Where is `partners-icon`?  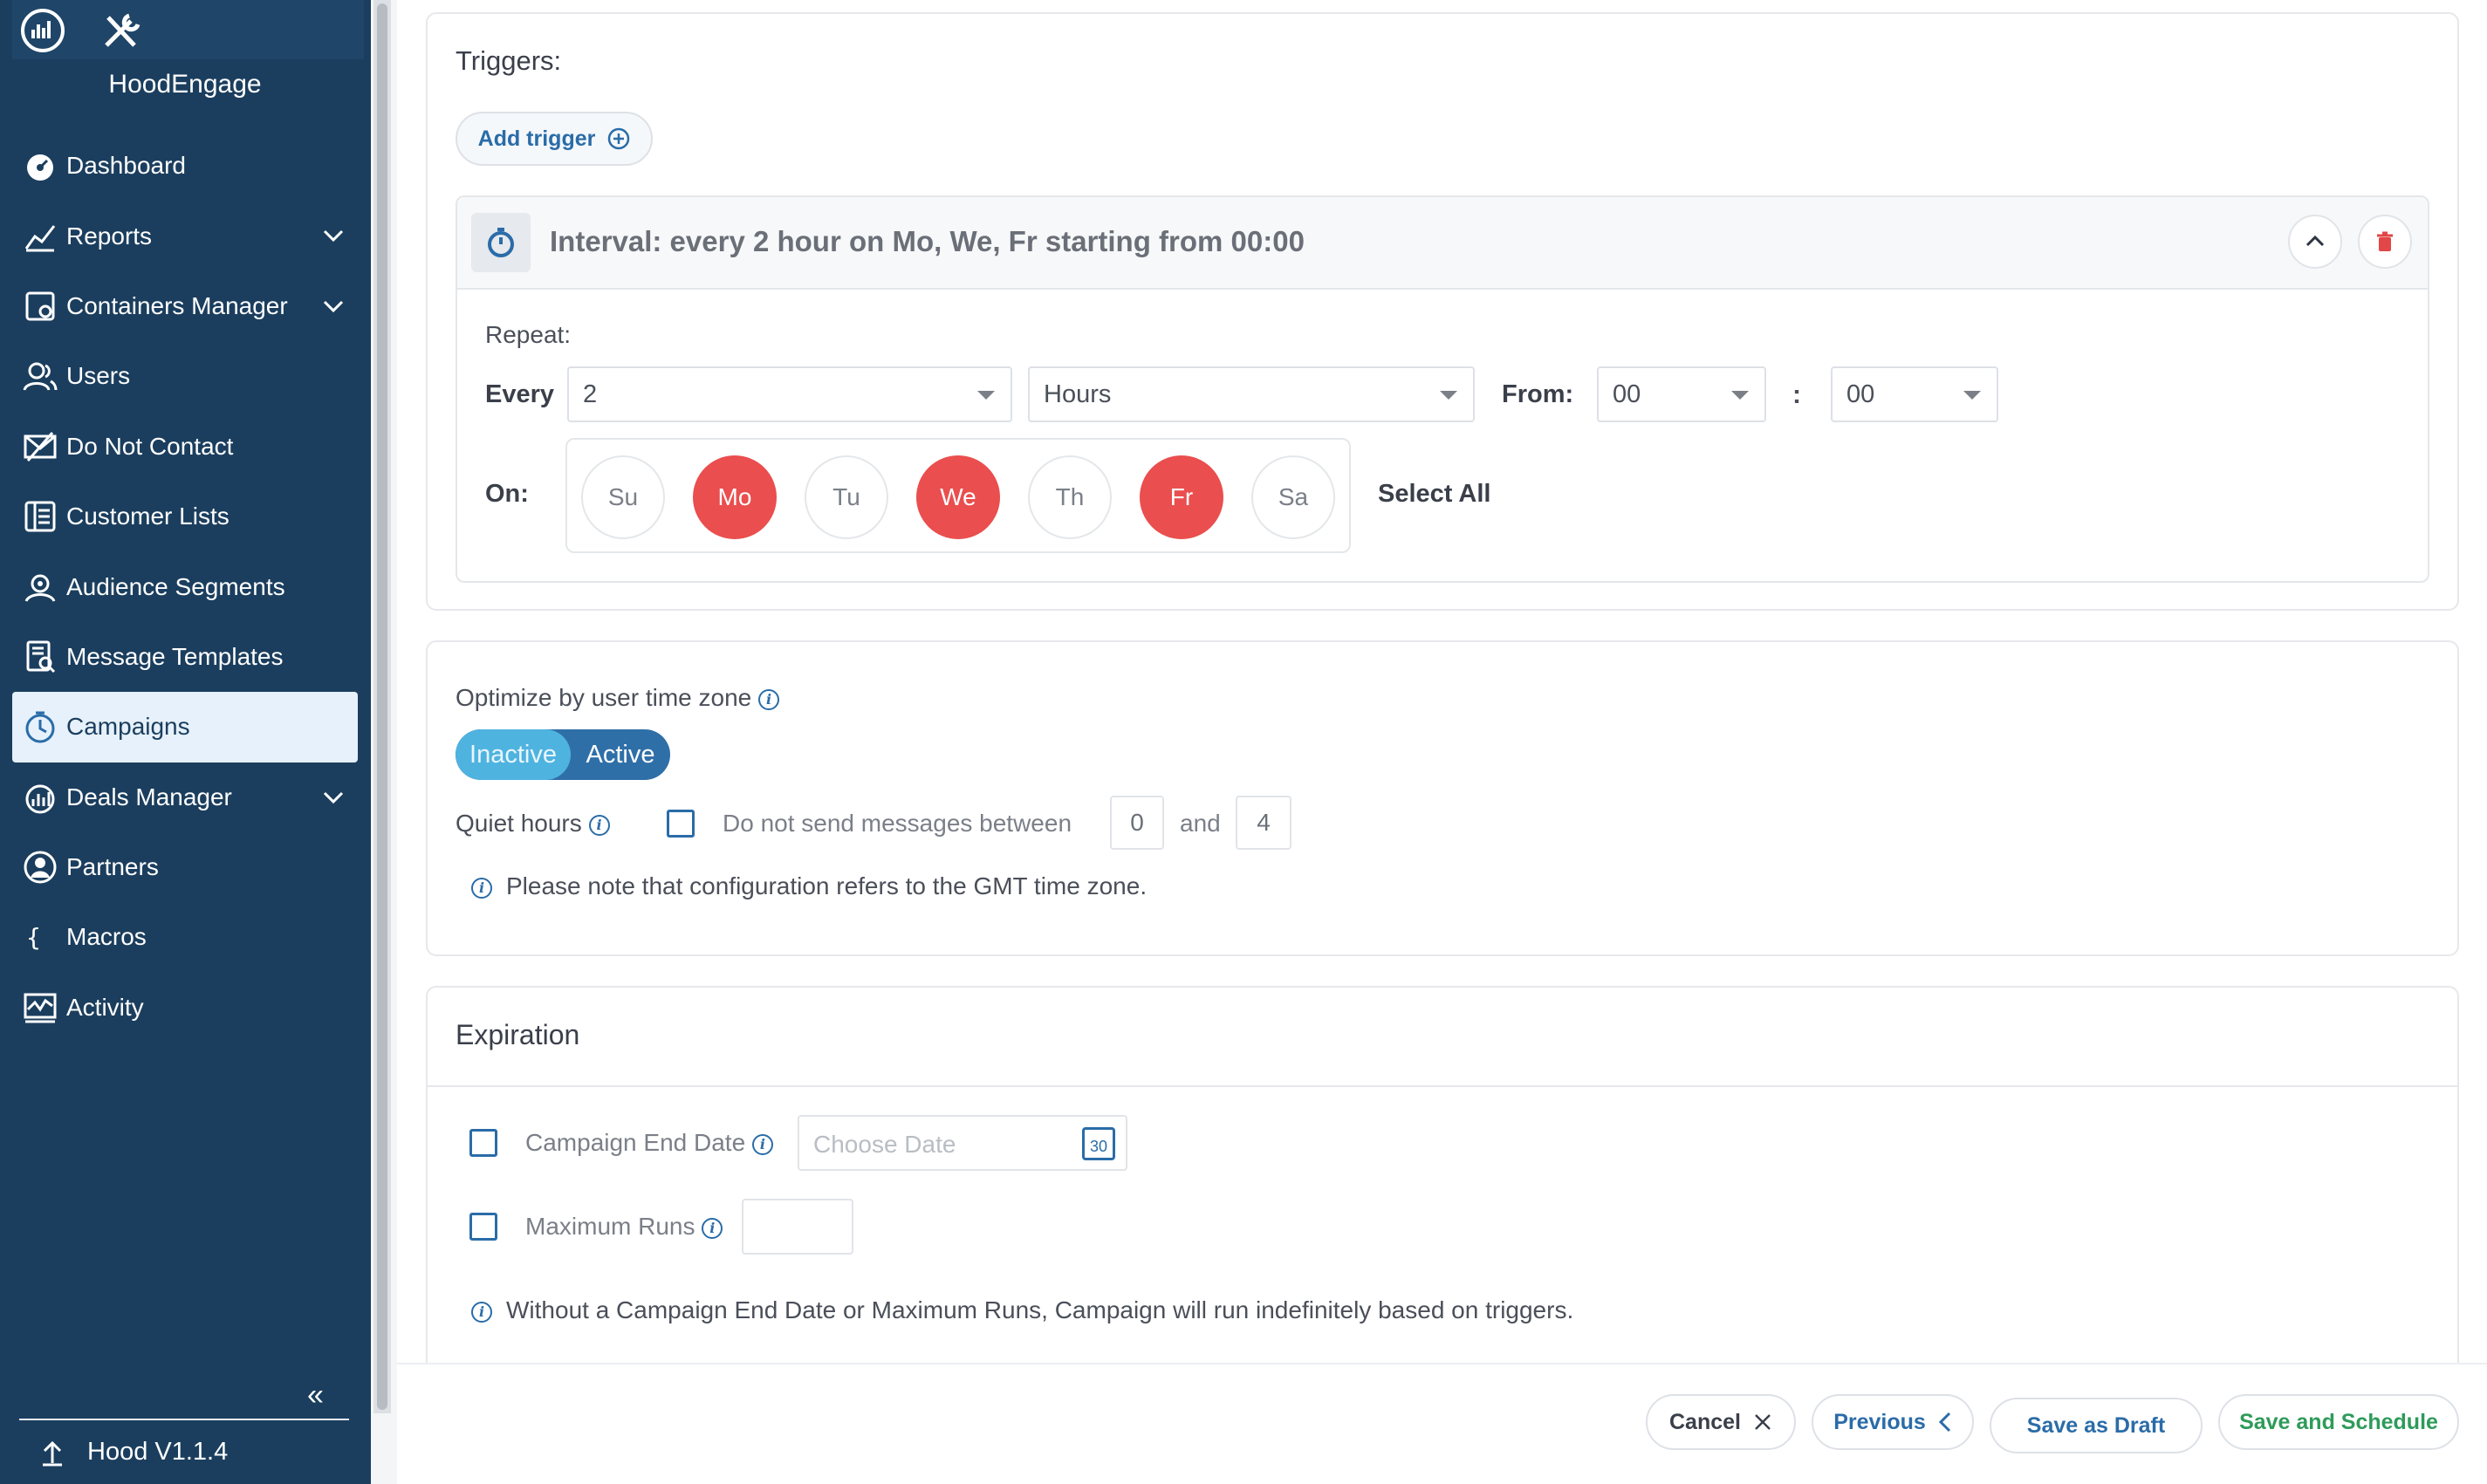
partners-icon is located at coordinates (40, 867).